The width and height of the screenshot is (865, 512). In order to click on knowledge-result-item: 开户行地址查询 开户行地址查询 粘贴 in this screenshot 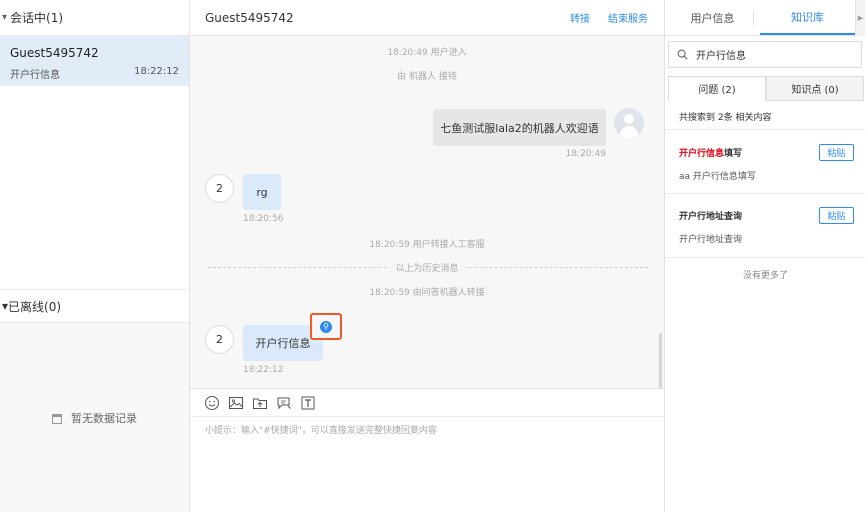, I will do `click(765, 226)`.